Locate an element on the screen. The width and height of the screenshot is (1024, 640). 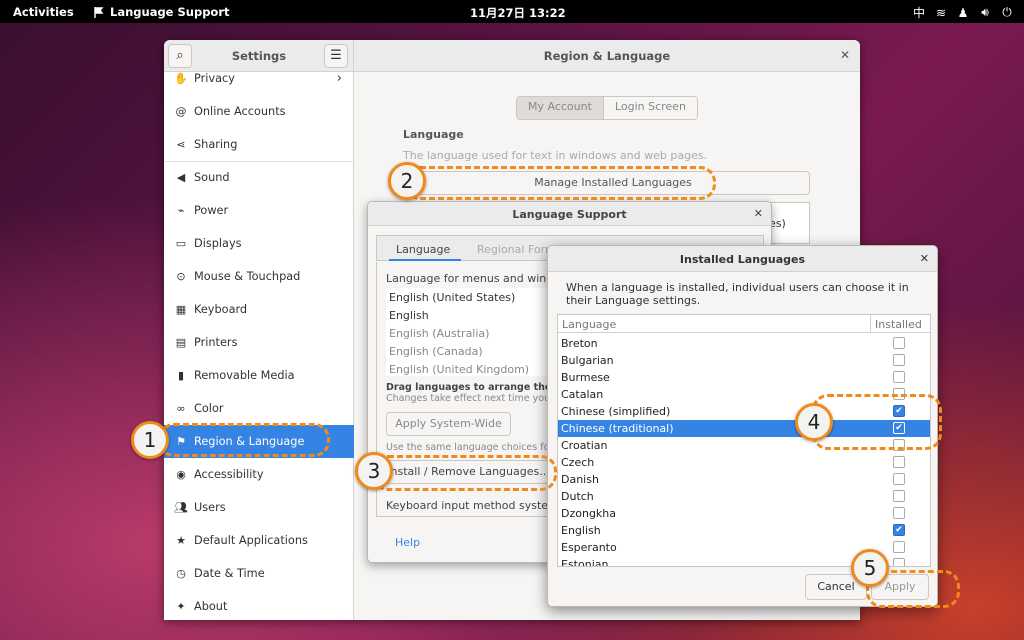
active-tab-indicator is located at coordinates (425, 260).